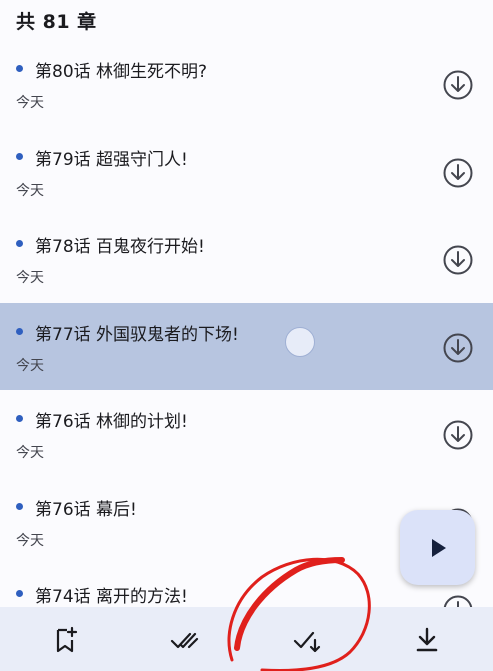 The width and height of the screenshot is (493, 671). I want to click on chapter-row: 第80话 林御生死不明? 今天, so click(246, 84).